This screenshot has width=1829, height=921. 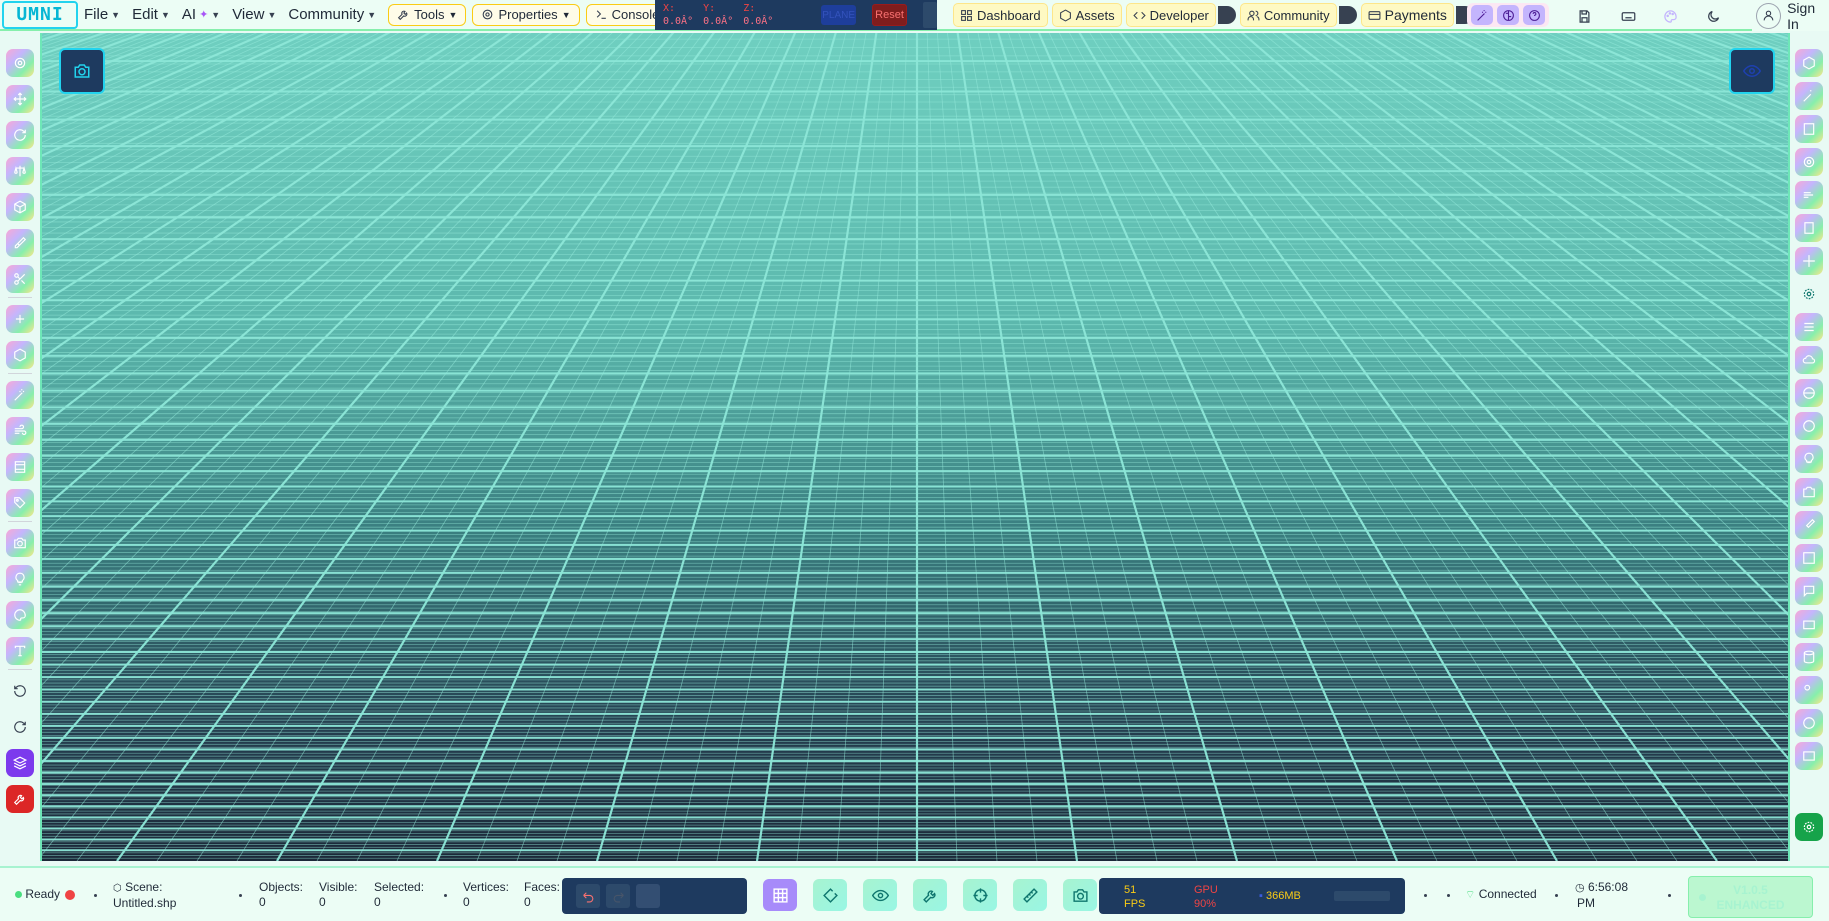 I want to click on version-line2: ENHANCED, so click(x=1750, y=905).